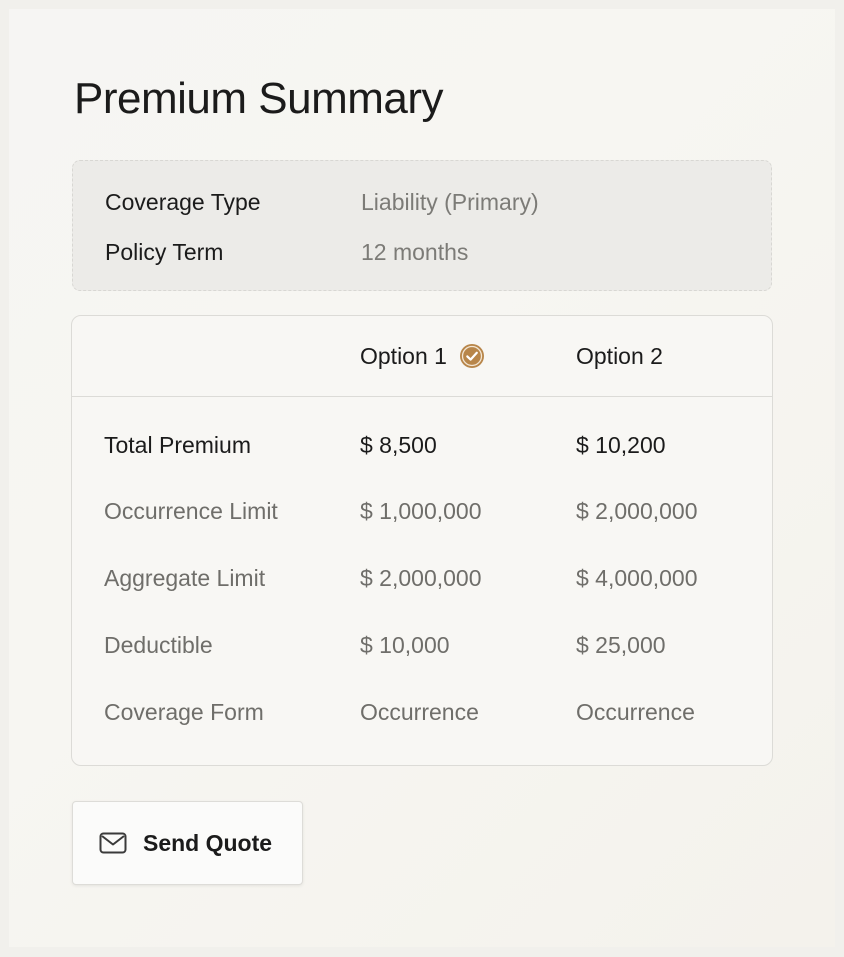  What do you see at coordinates (621, 645) in the screenshot?
I see `option-2-value: $ 25,000` at bounding box center [621, 645].